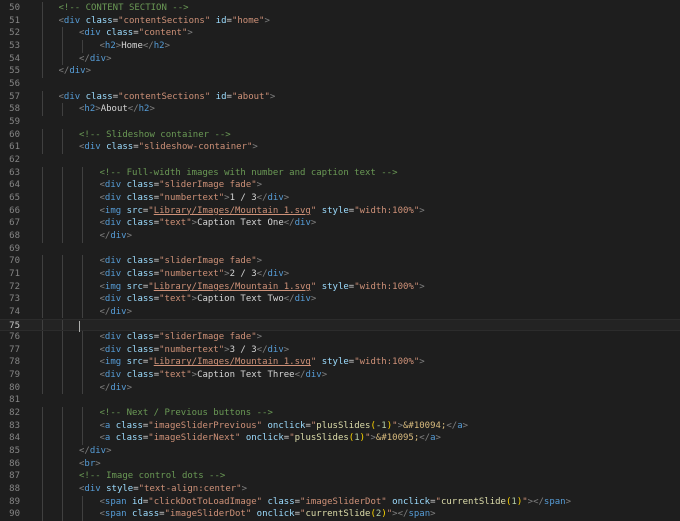 The width and height of the screenshot is (680, 521). What do you see at coordinates (14, 387) in the screenshot?
I see `line-number: 80` at bounding box center [14, 387].